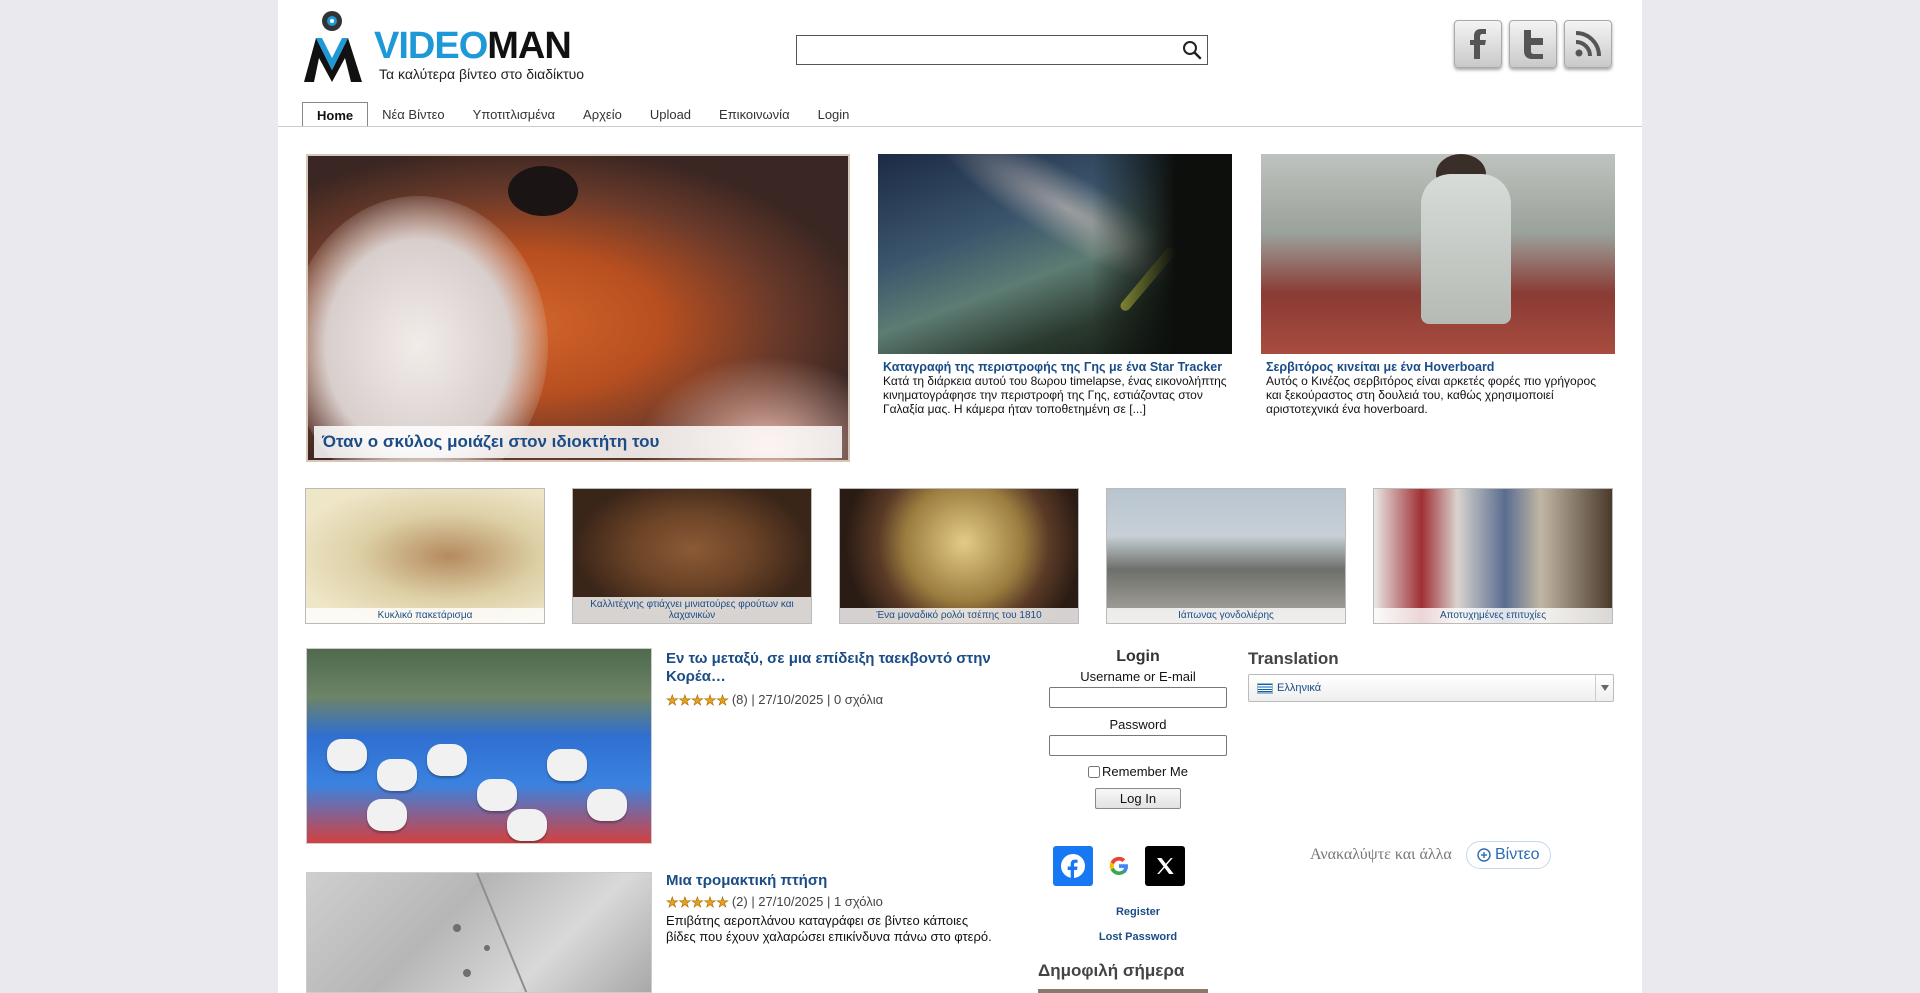  Describe the element at coordinates (335, 114) in the screenshot. I see `nav-home: Home` at that location.